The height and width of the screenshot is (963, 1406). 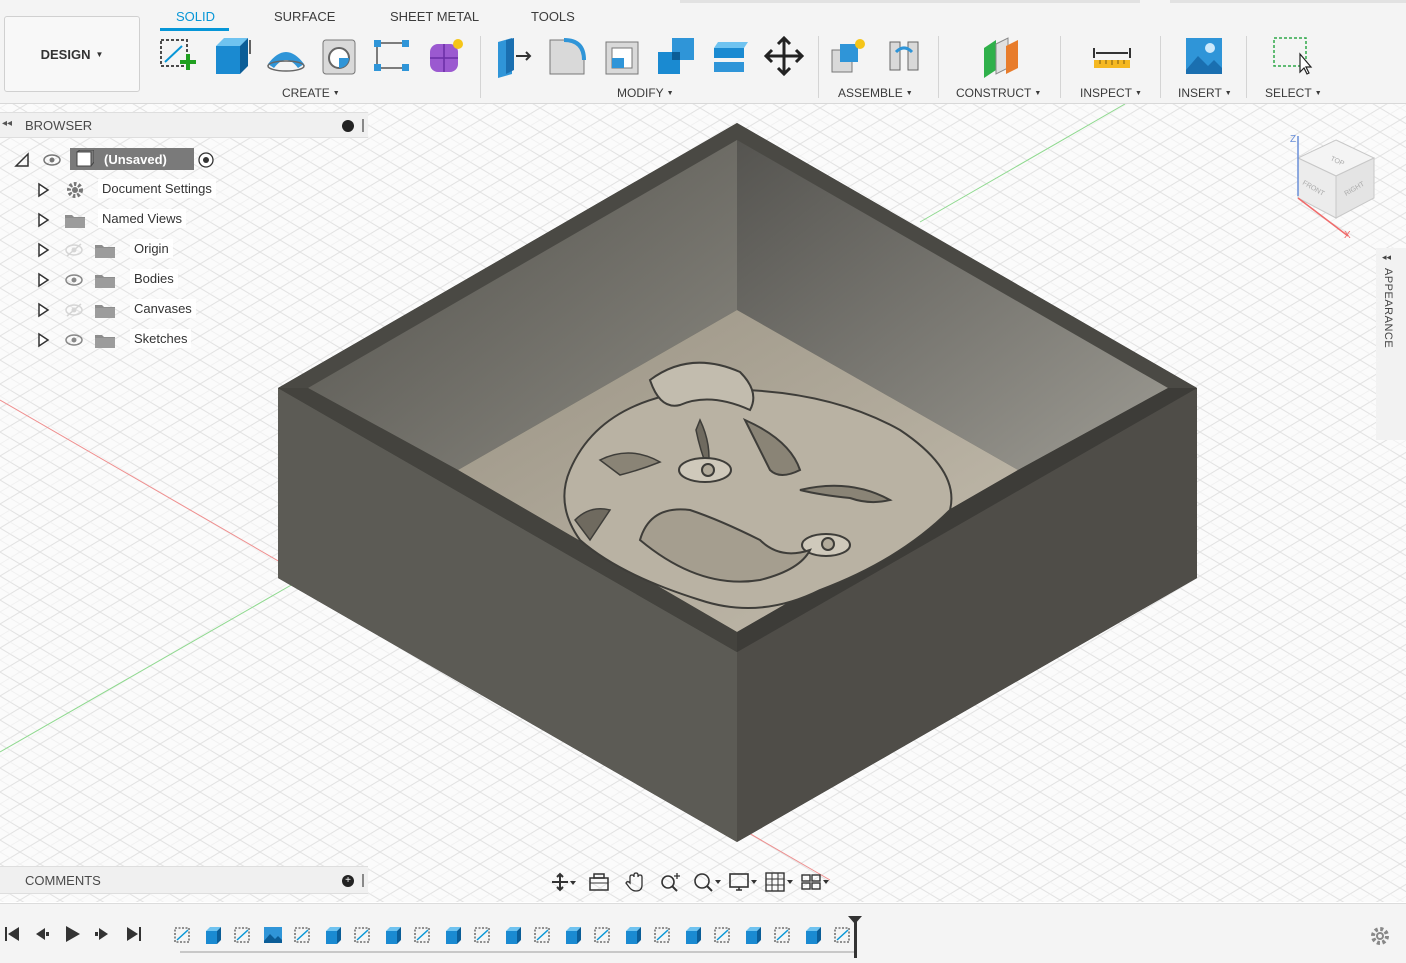 I want to click on zoom-icon, so click(x=671, y=882).